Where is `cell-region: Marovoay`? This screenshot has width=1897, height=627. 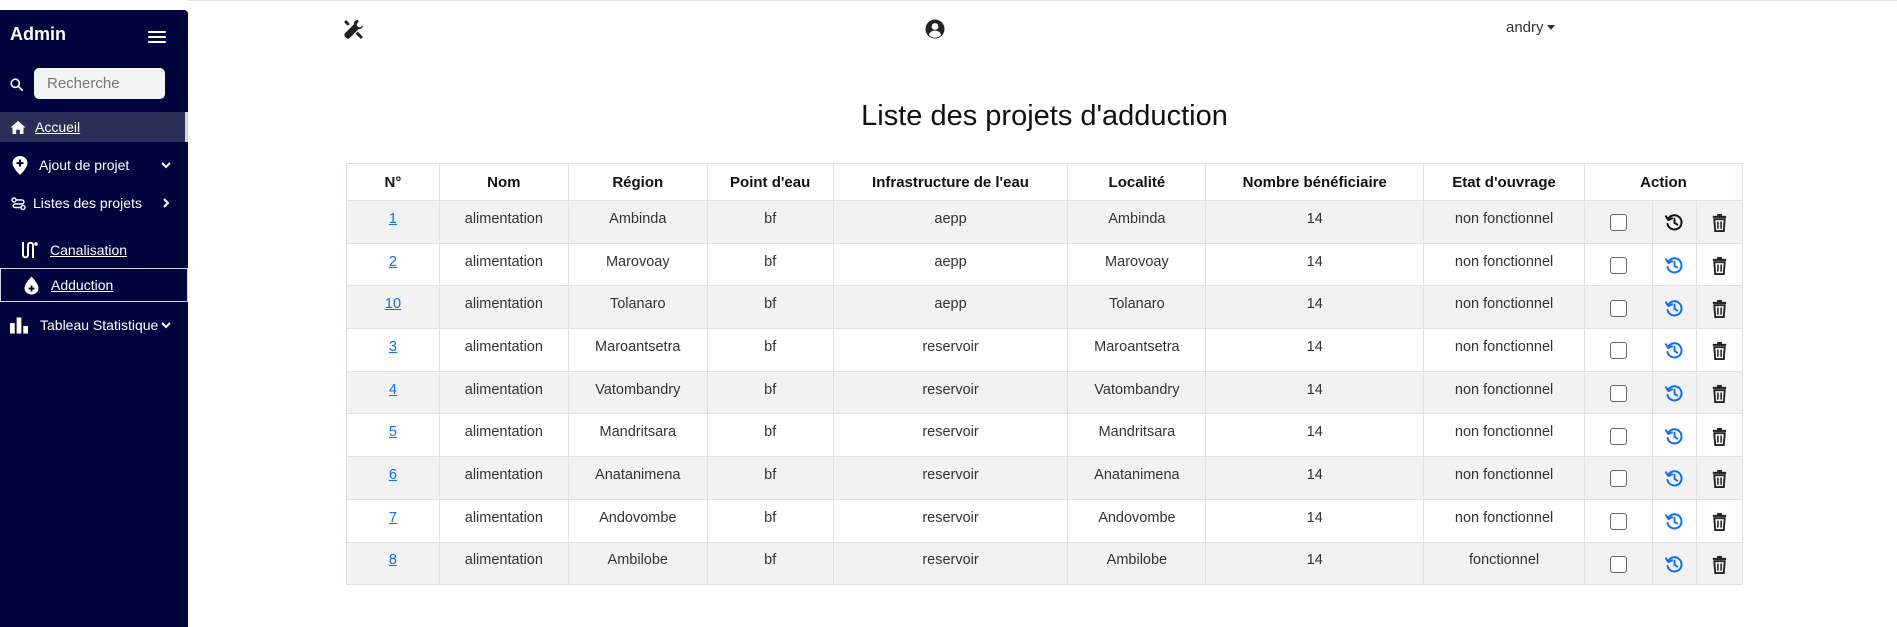
cell-region: Marovoay is located at coordinates (637, 264).